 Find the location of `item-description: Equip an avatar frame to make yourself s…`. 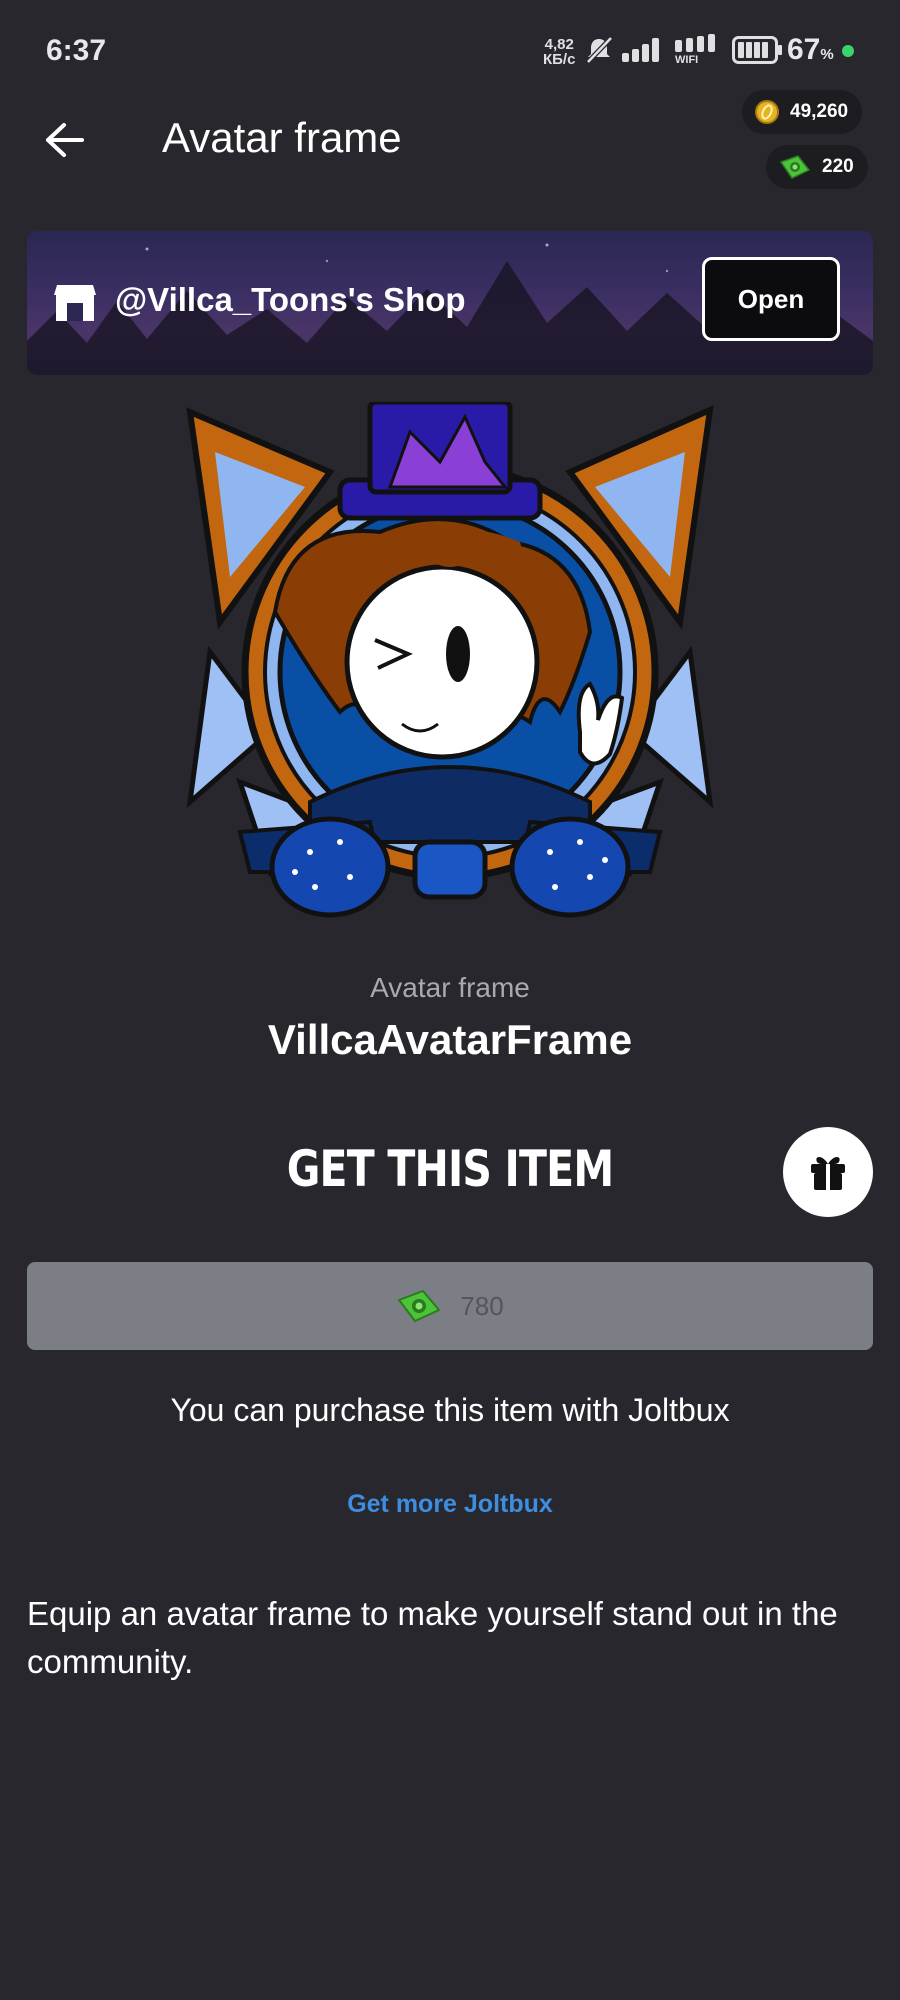

item-description: Equip an avatar frame to make yourself s… is located at coordinates (432, 1637).